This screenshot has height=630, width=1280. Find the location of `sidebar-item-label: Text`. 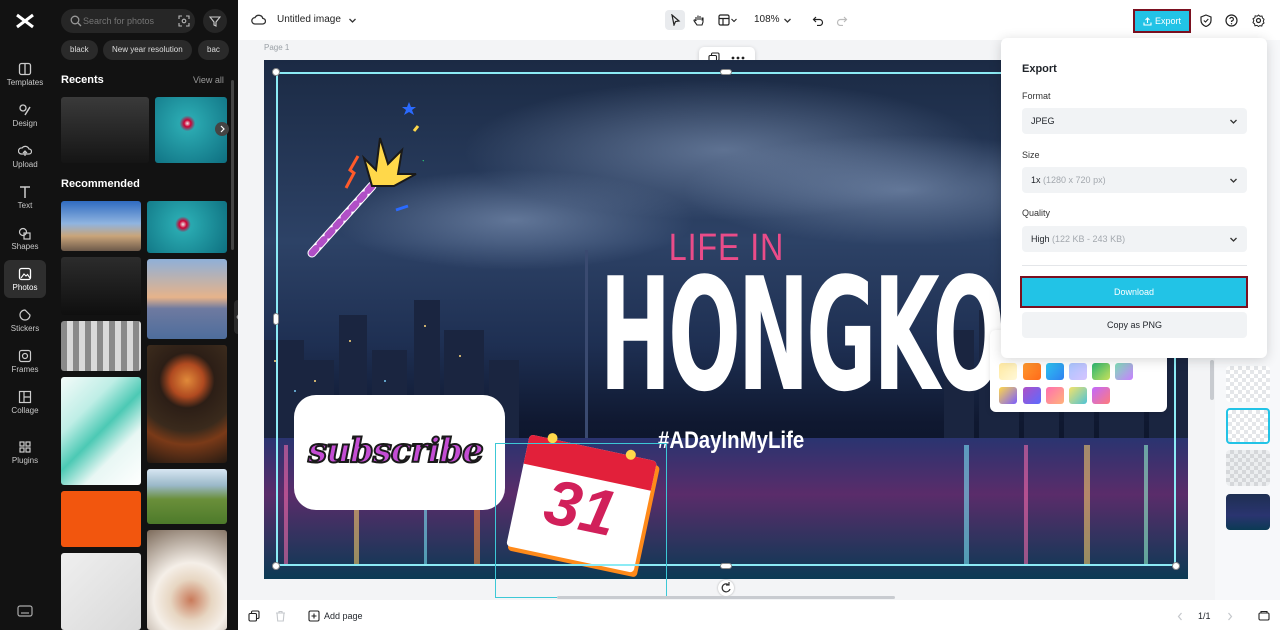

sidebar-item-label: Text is located at coordinates (25, 205).